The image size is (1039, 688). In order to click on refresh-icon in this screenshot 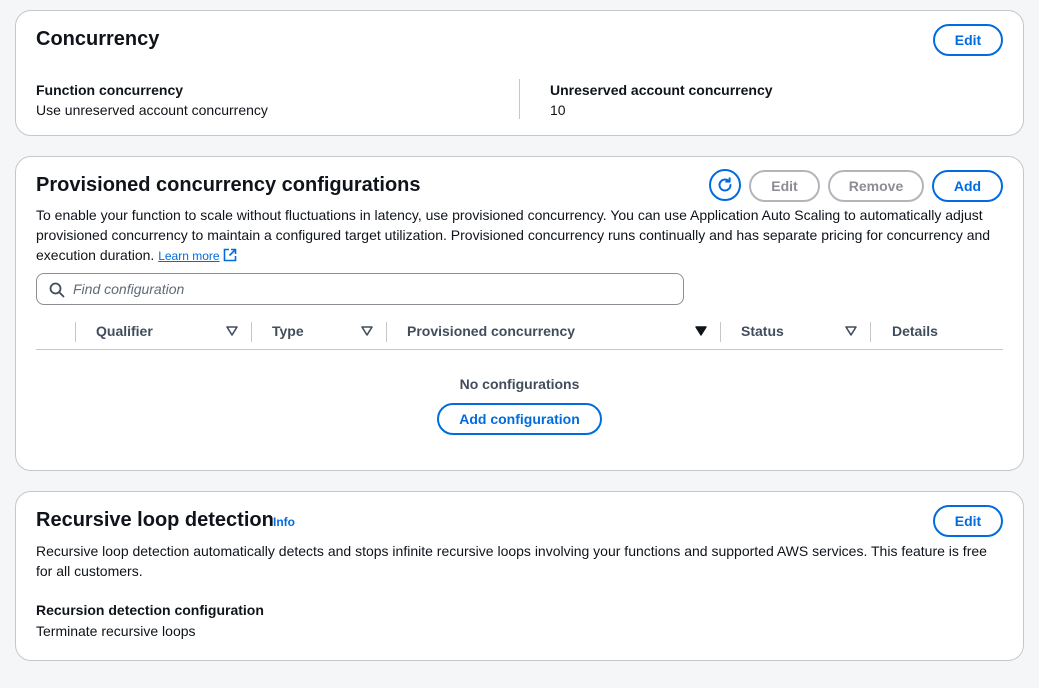, I will do `click(725, 184)`.